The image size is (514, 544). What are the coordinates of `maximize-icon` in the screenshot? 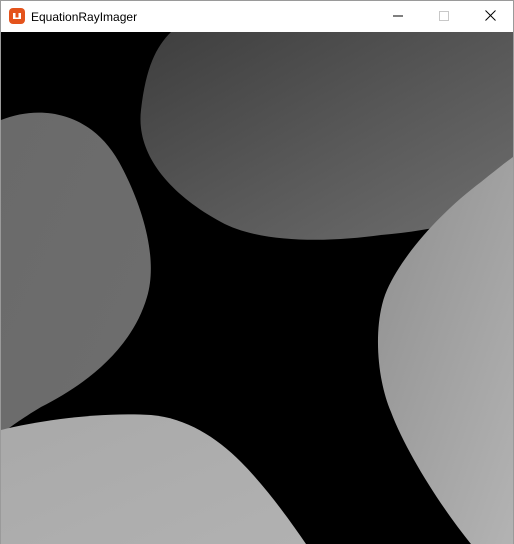 It's located at (444, 17).